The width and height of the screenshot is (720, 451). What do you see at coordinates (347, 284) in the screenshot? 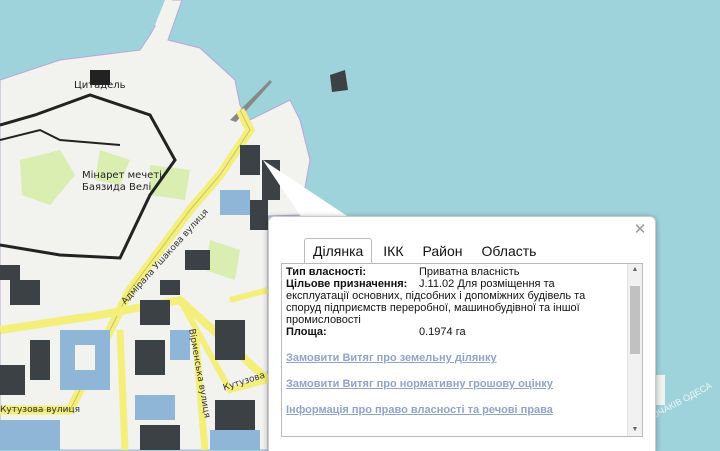
I see `purpose-label: Цільове призначення:` at bounding box center [347, 284].